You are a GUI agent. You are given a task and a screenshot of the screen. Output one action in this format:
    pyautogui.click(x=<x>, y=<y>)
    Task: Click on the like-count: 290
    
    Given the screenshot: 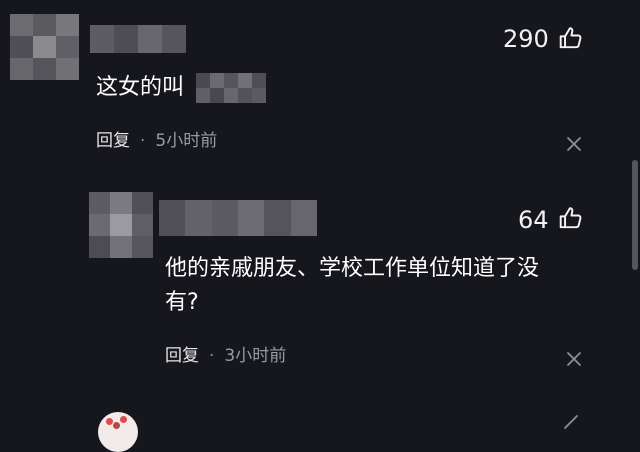 What is the action you would take?
    pyautogui.click(x=526, y=39)
    